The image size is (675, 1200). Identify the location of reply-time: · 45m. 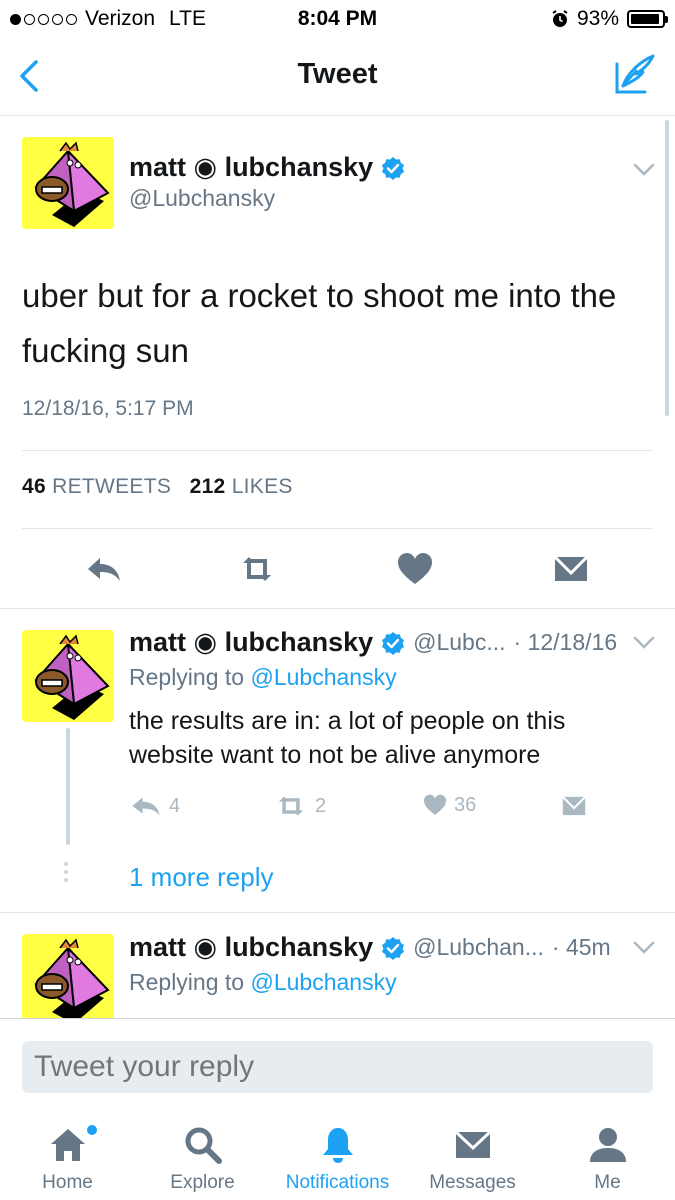
(581, 947).